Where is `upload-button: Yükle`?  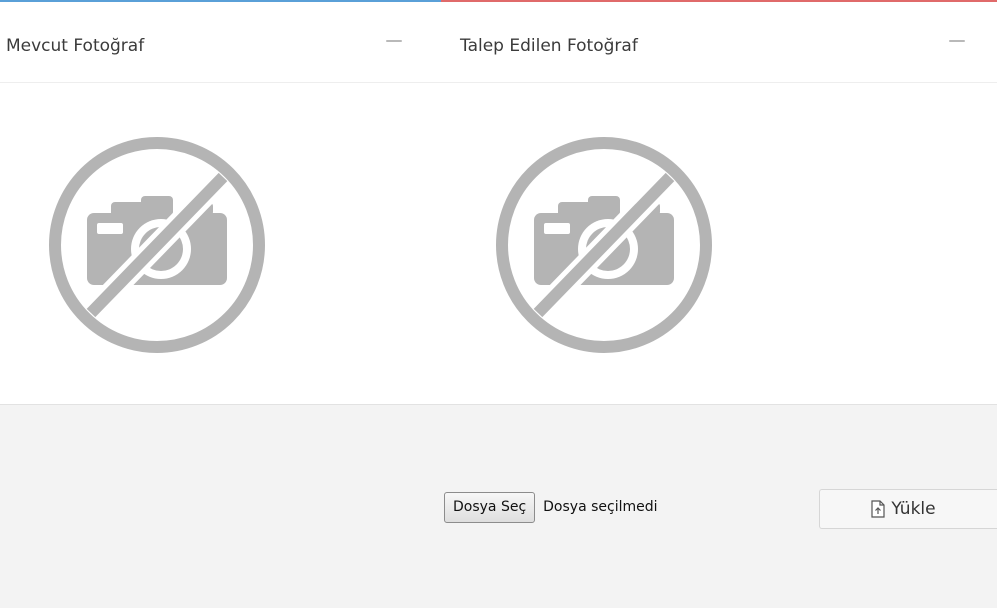
upload-button: Yükle is located at coordinates (908, 509).